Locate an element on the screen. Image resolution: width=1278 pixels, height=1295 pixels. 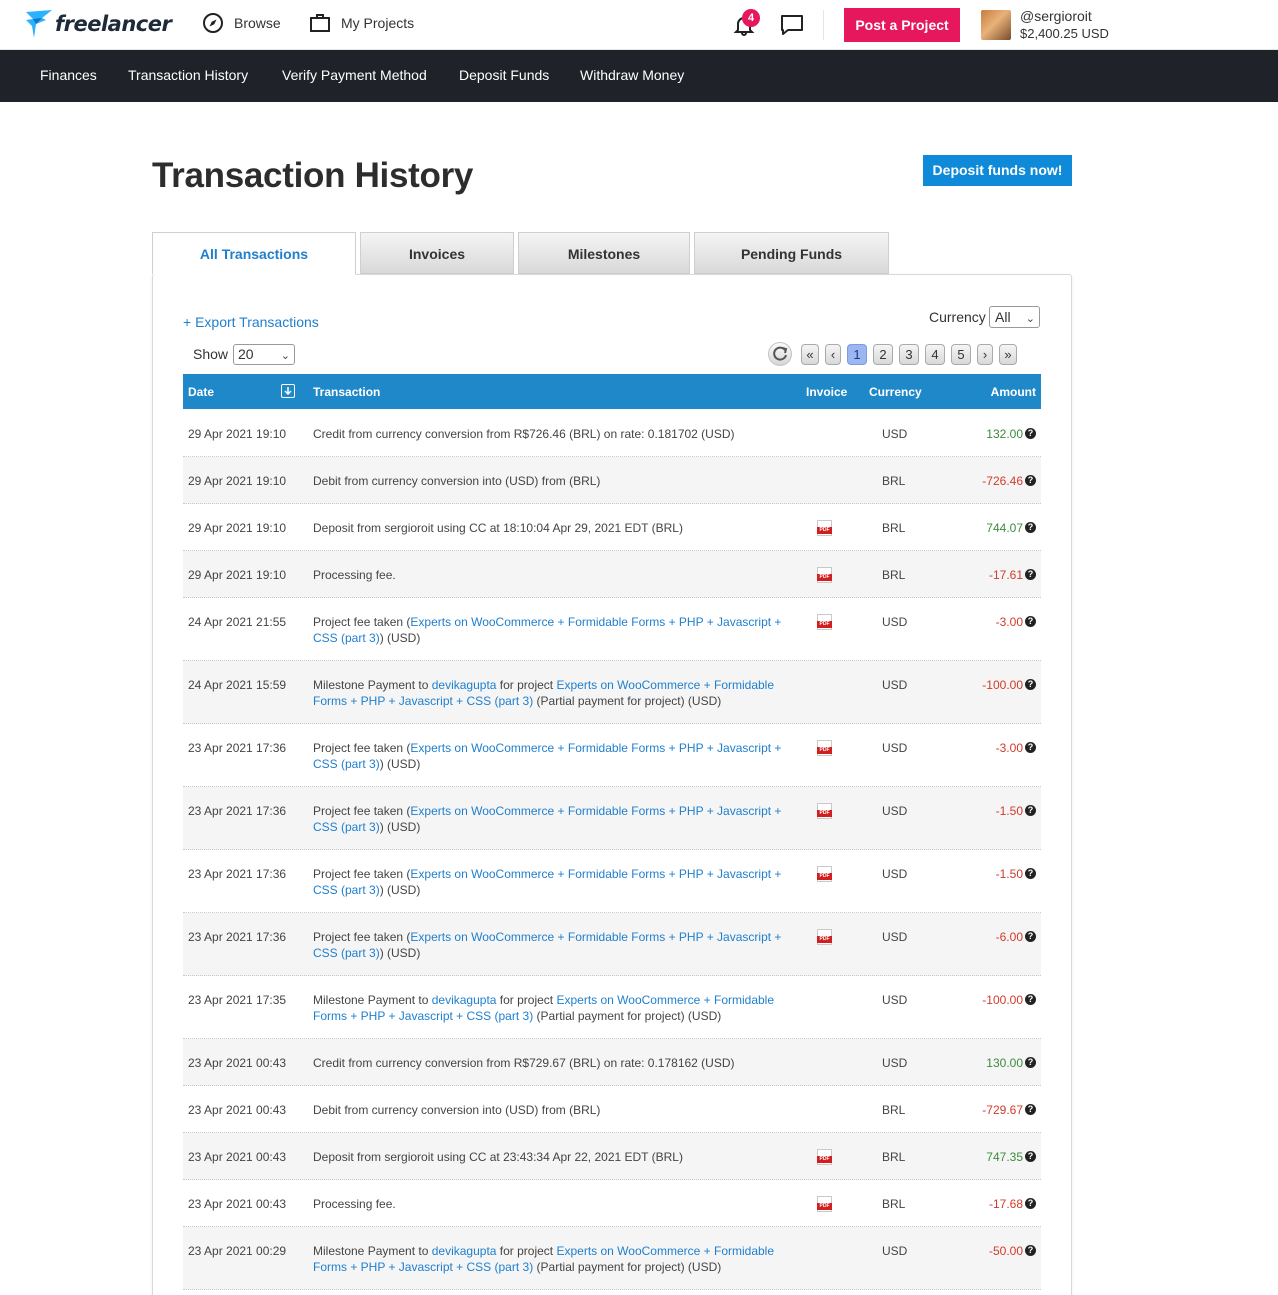
my-projects-link: My Projects is located at coordinates (361, 23).